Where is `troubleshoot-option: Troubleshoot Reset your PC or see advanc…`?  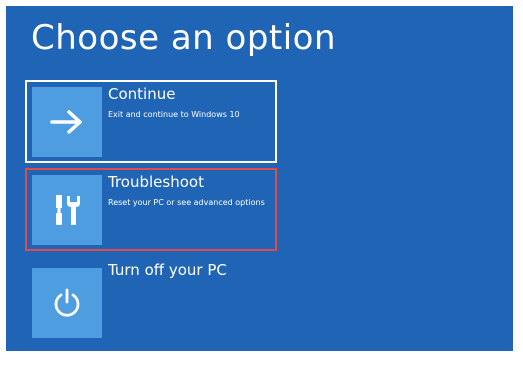 troubleshoot-option: Troubleshoot Reset your PC or see advanc… is located at coordinates (151, 209).